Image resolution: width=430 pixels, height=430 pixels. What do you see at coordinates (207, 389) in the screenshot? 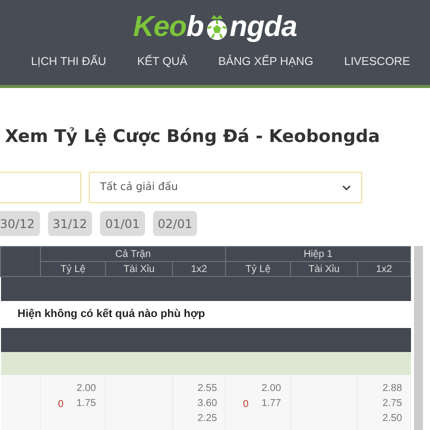
I see `odds-value: 2.55` at bounding box center [207, 389].